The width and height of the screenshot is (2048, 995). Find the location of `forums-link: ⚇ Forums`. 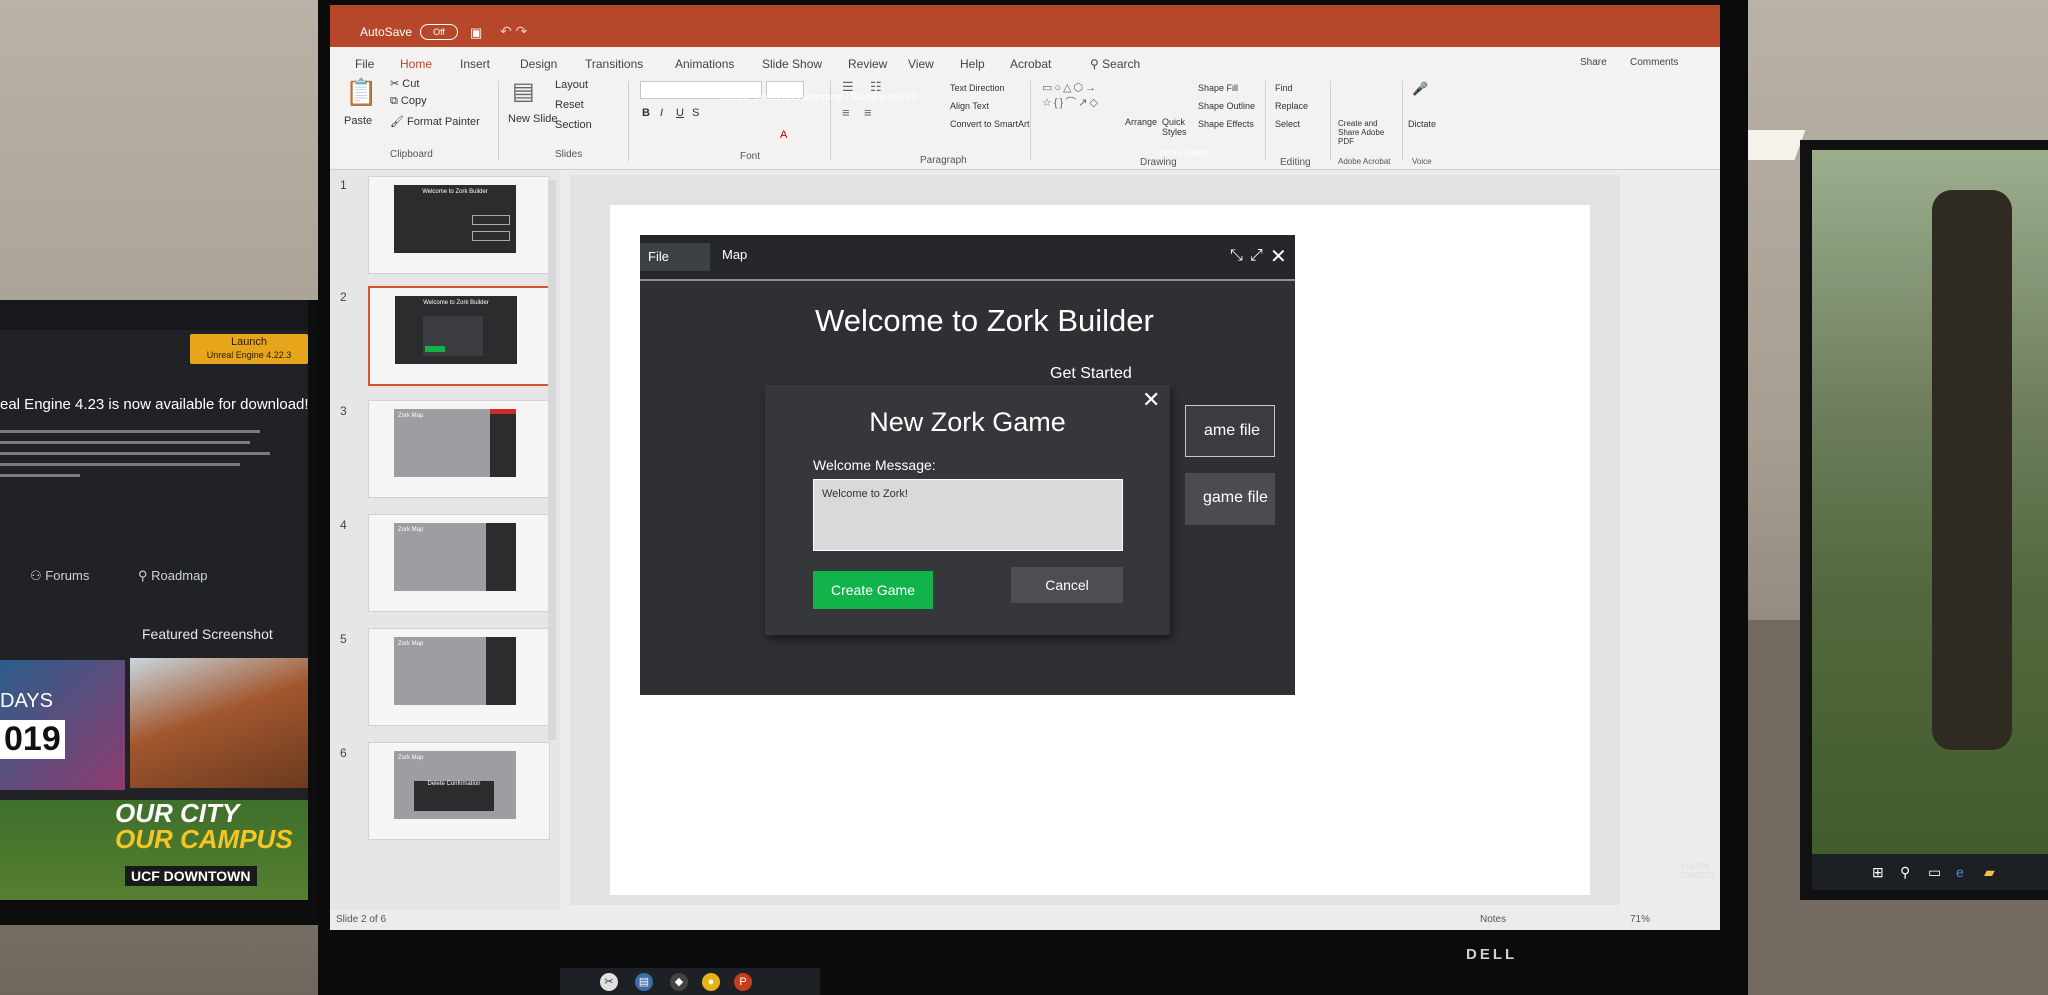

forums-link: ⚇ Forums is located at coordinates (59, 576).